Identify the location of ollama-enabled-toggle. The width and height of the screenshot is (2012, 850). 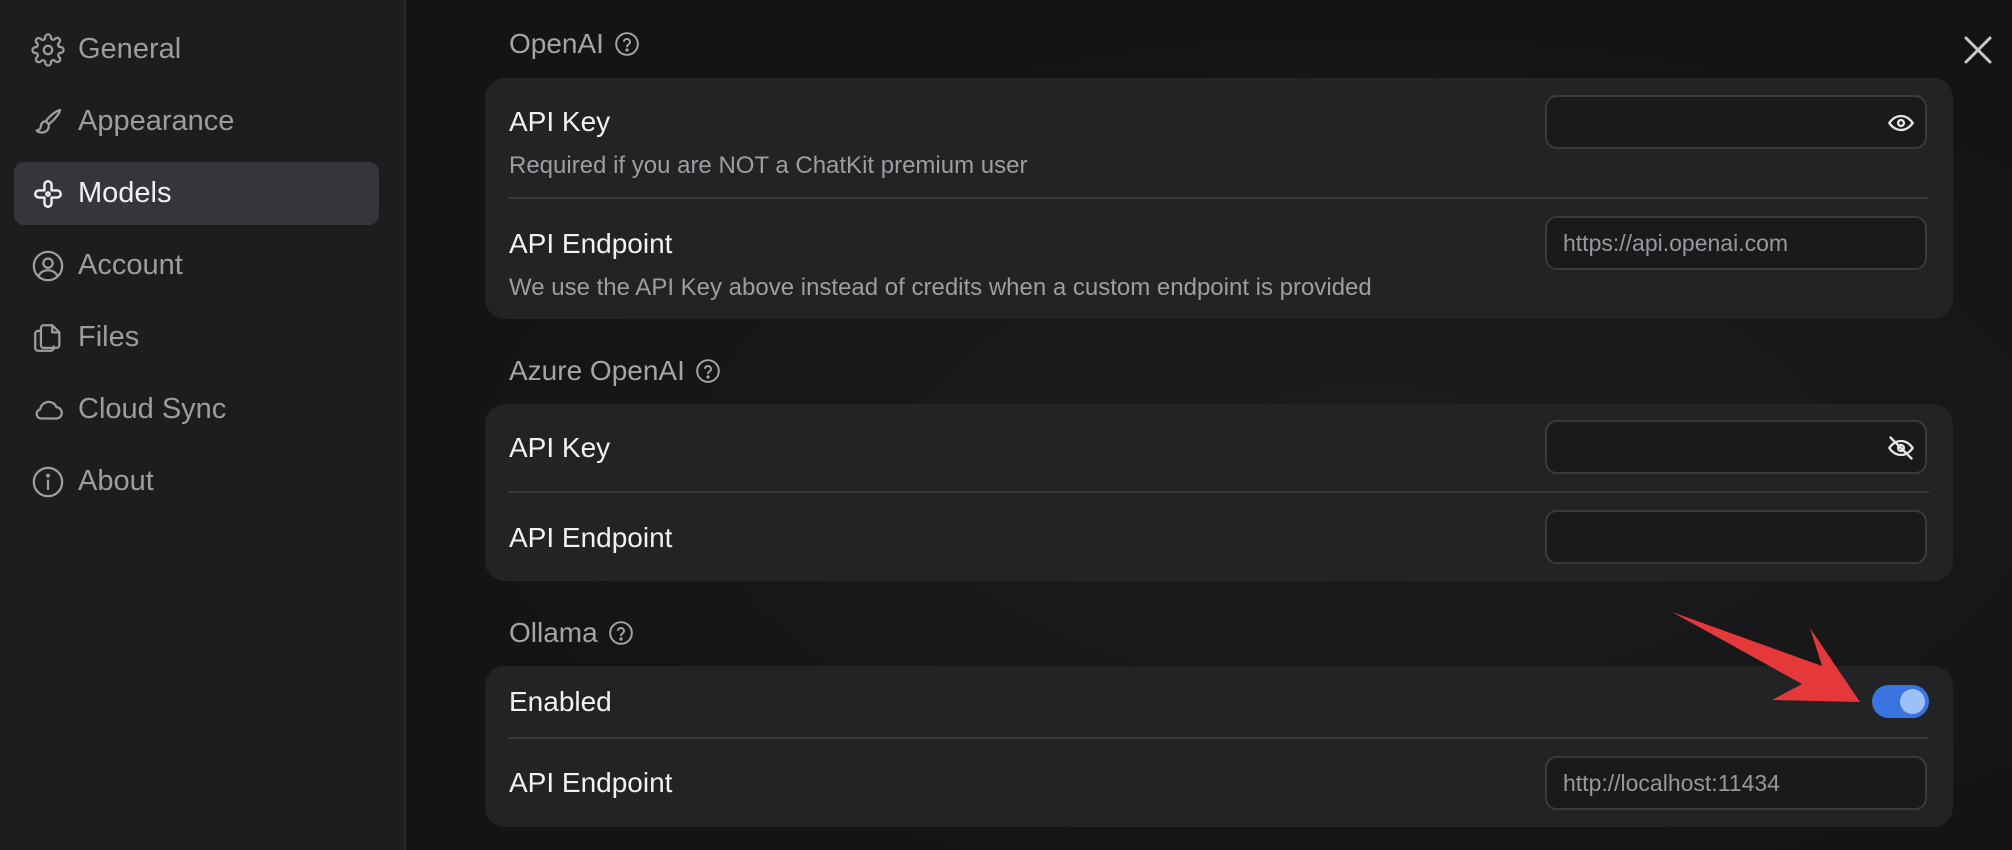
(1900, 701).